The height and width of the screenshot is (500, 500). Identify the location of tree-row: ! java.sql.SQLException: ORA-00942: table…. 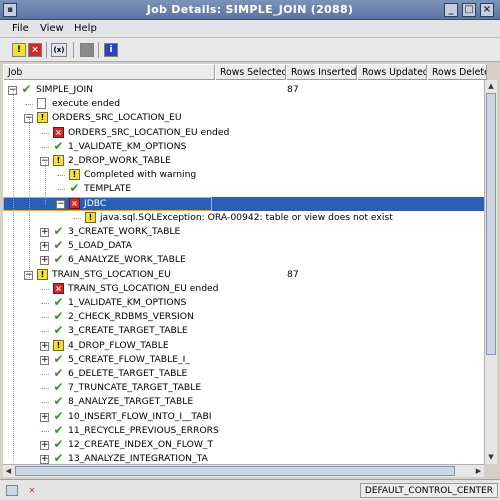
(243, 218).